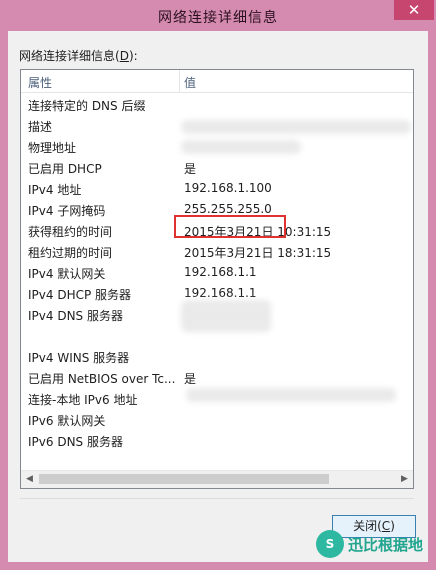  I want to click on value-cell: 192.168.1.100, so click(228, 188).